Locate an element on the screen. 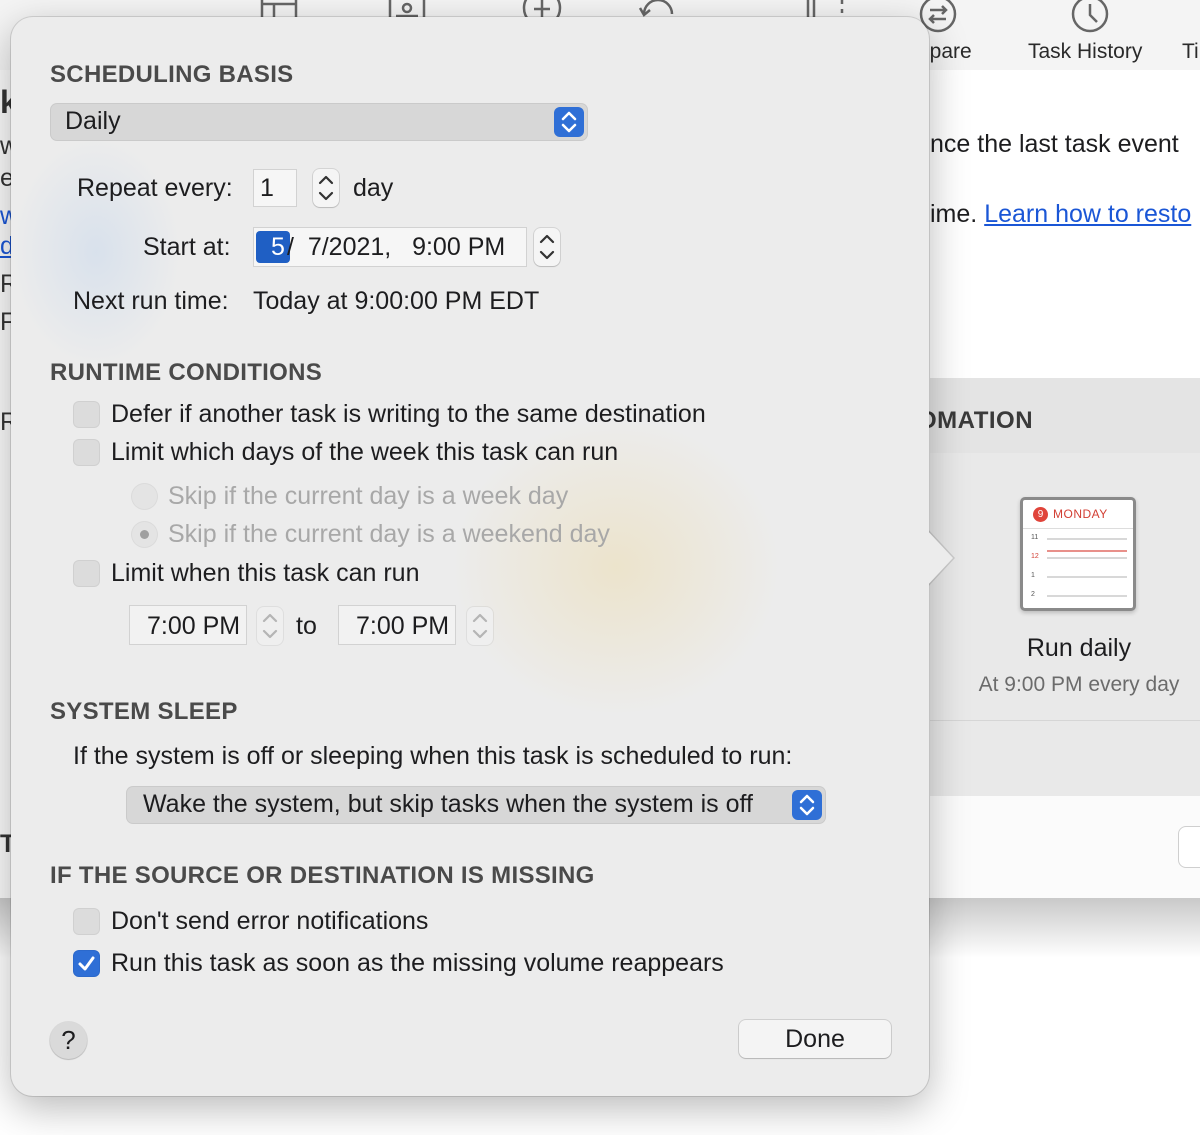 The height and width of the screenshot is (1135, 1200). popover-arrow is located at coordinates (939, 558).